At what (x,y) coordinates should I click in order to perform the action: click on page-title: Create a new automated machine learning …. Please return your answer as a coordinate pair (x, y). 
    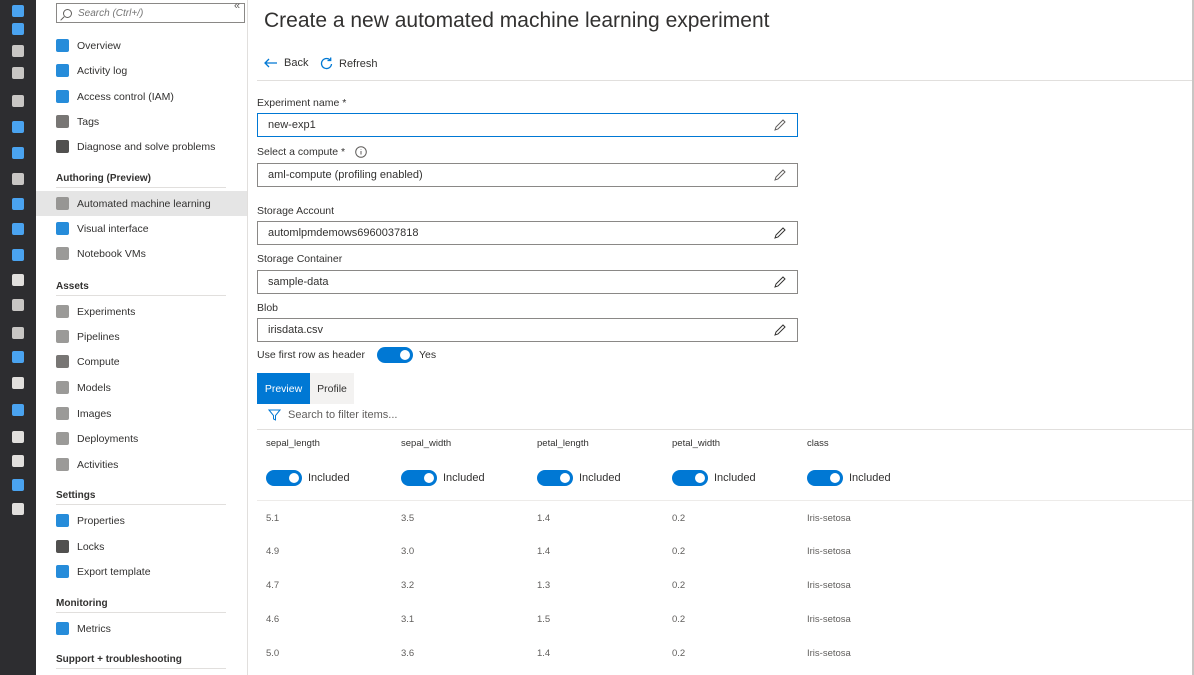
    Looking at the image, I should click on (517, 20).